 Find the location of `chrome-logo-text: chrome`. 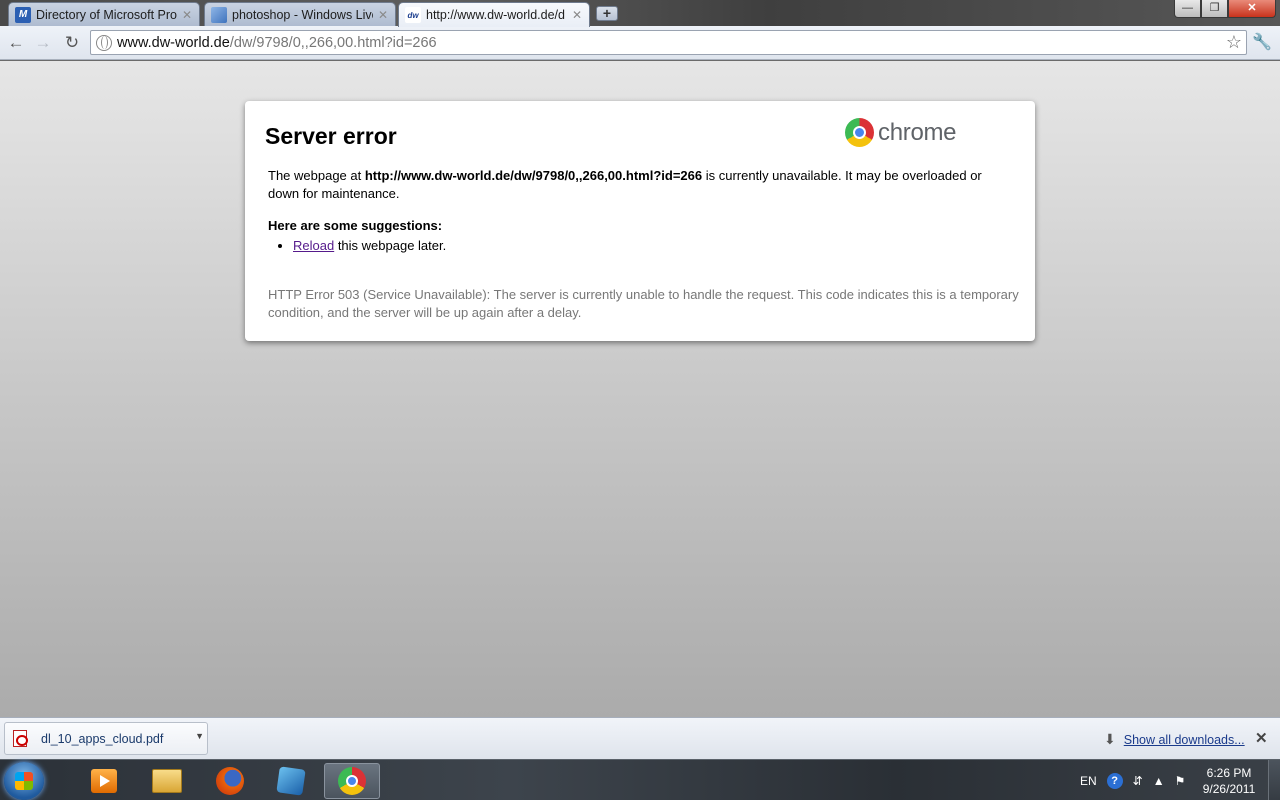

chrome-logo-text: chrome is located at coordinates (917, 132).